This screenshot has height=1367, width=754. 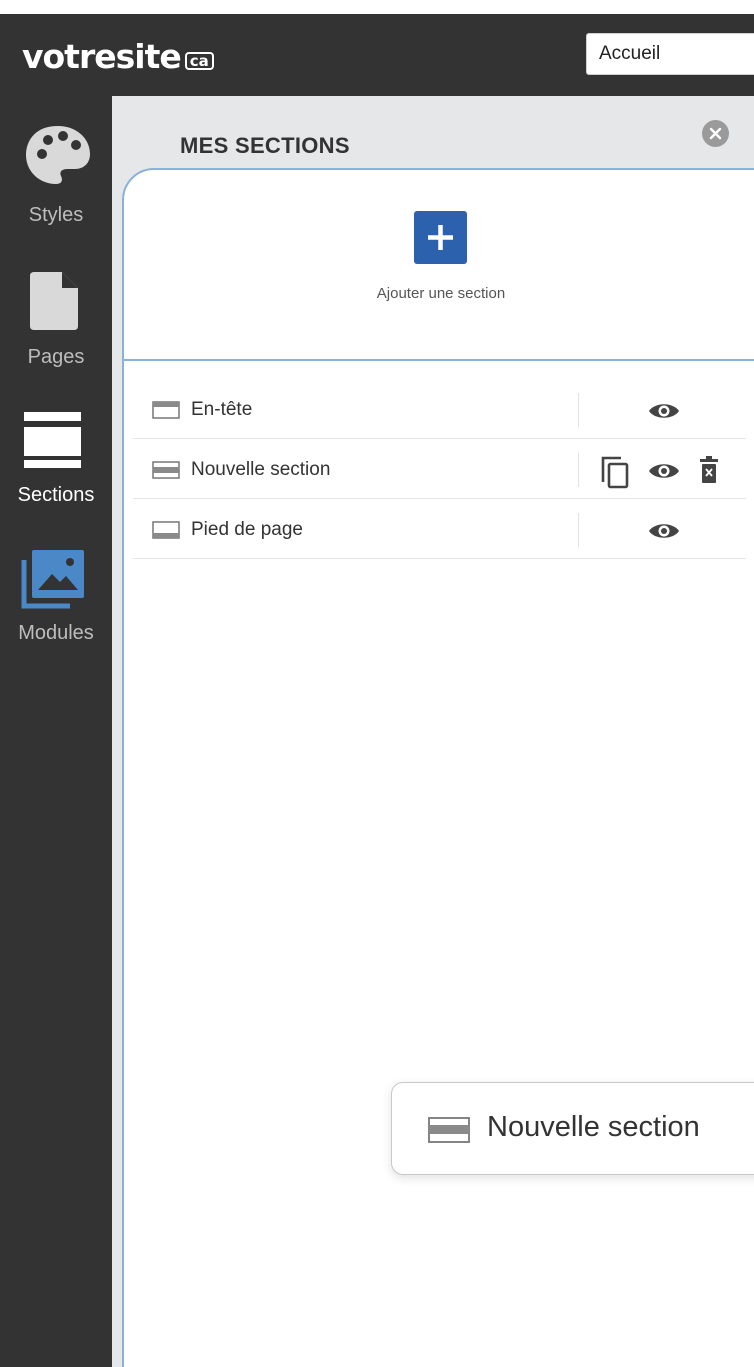 What do you see at coordinates (261, 469) in the screenshot?
I see `section-row-label: Nouvelle section` at bounding box center [261, 469].